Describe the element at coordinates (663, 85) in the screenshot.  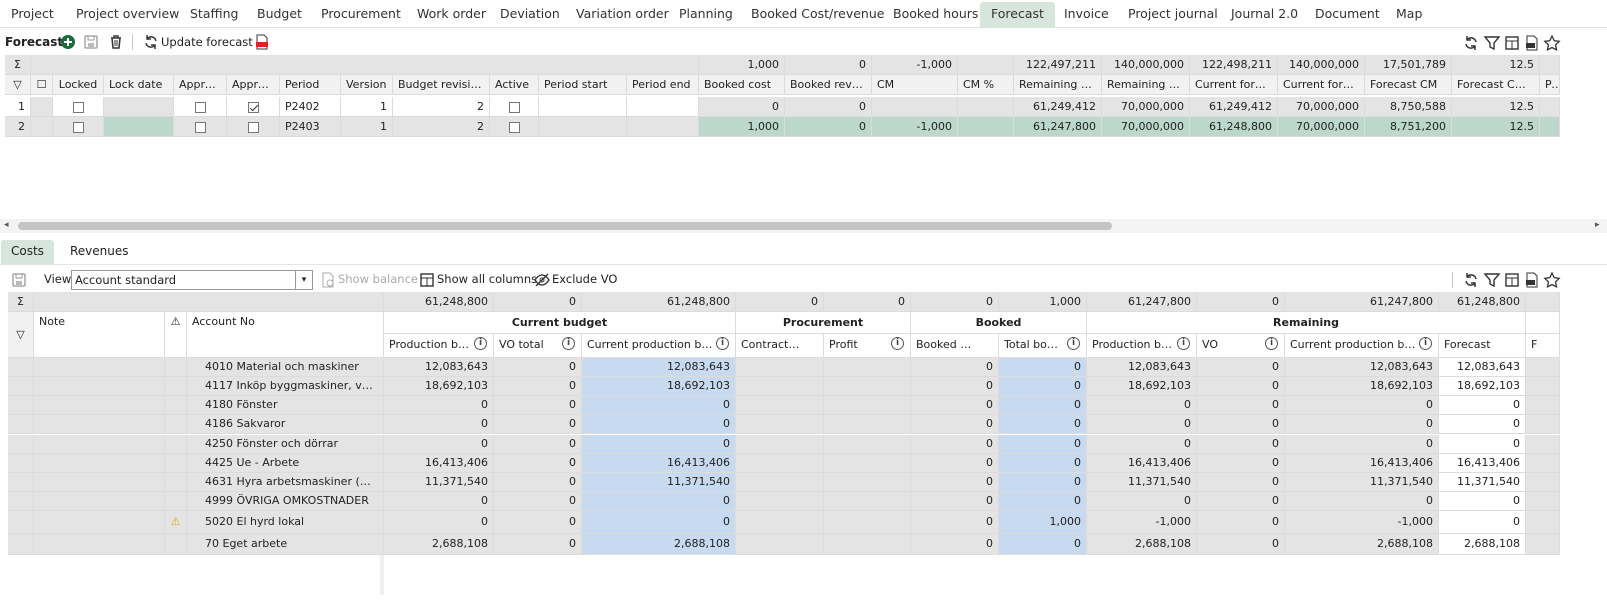
I see `col-period-end: Period end` at that location.